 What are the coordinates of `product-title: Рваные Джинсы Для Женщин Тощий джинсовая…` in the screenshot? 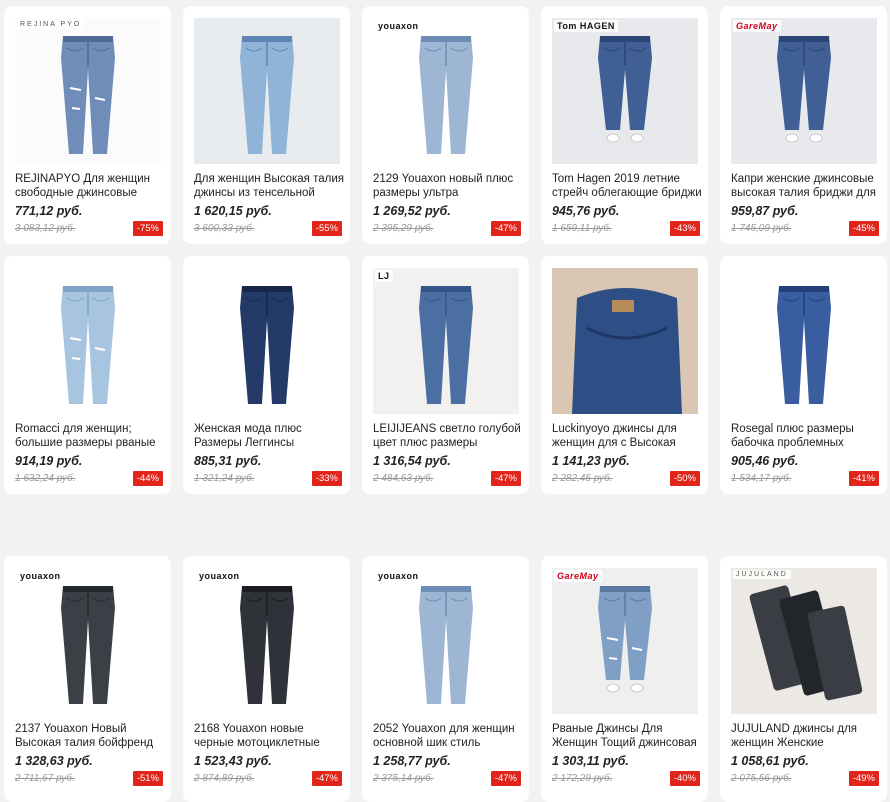 It's located at (627, 736).